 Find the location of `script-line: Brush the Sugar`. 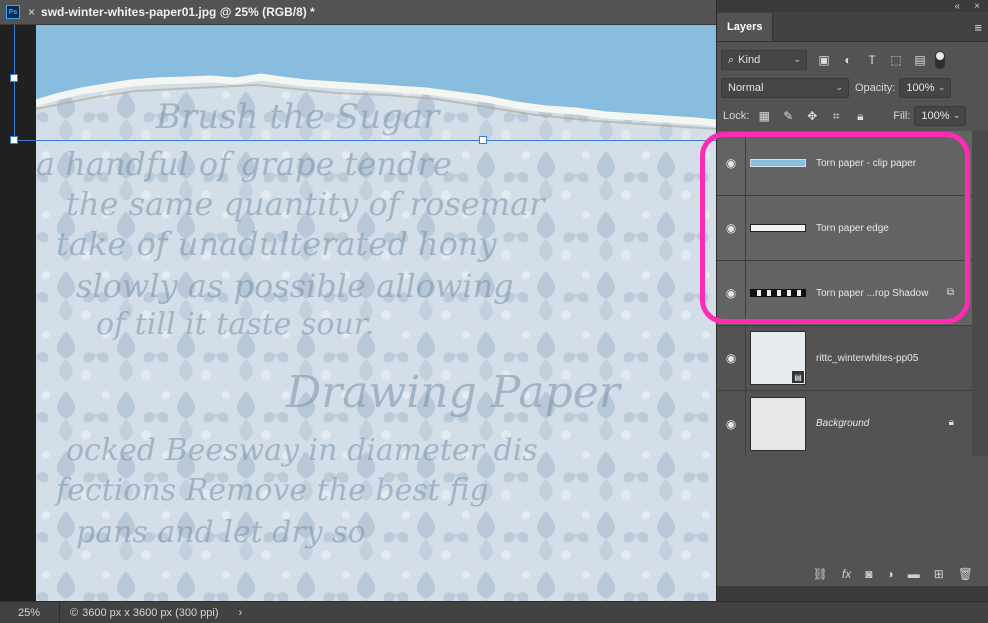

script-line: Brush the Sugar is located at coordinates (298, 117).